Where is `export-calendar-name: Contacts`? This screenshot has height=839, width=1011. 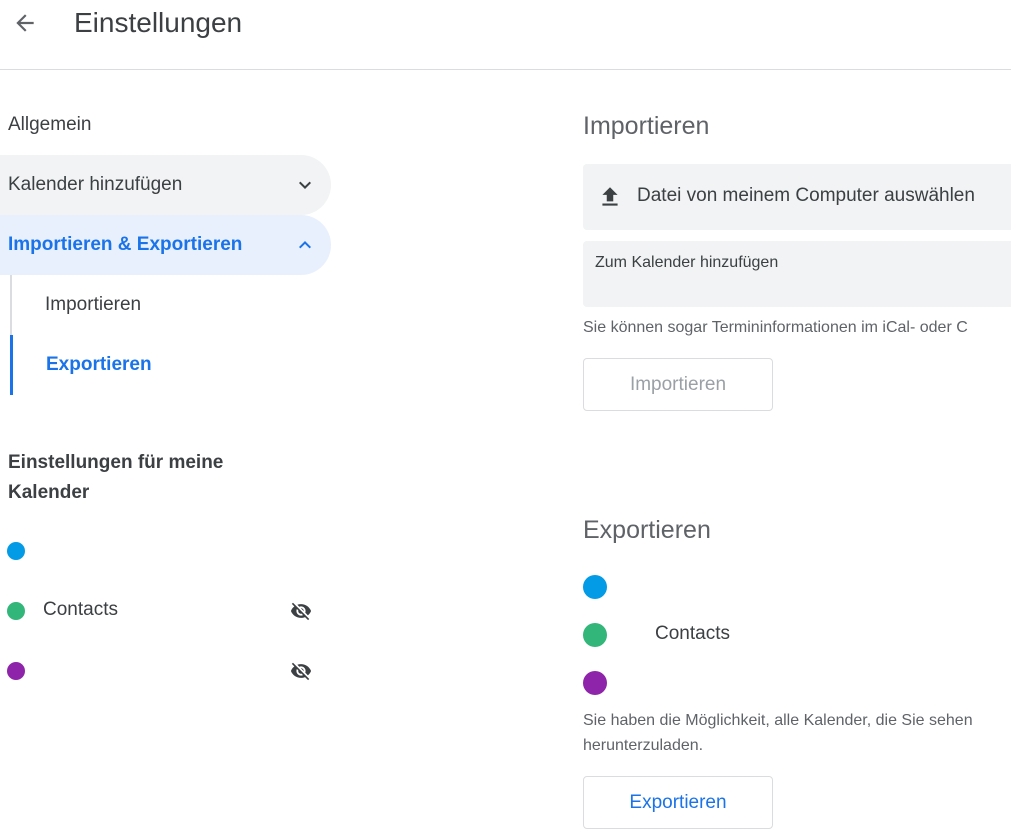
export-calendar-name: Contacts is located at coordinates (692, 633).